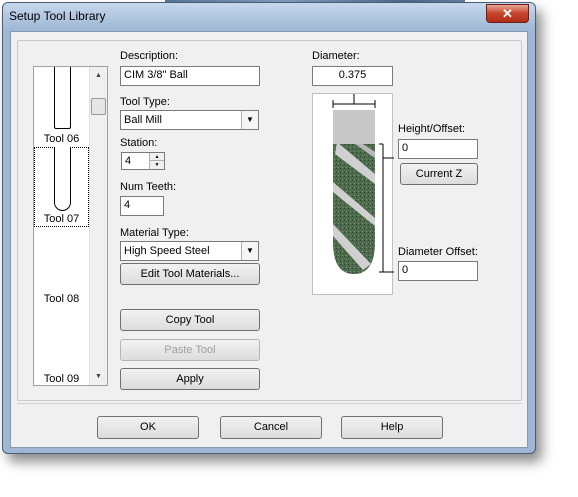 This screenshot has width=578, height=497. I want to click on tool-list-item-selected: Tool 07, so click(61, 187).